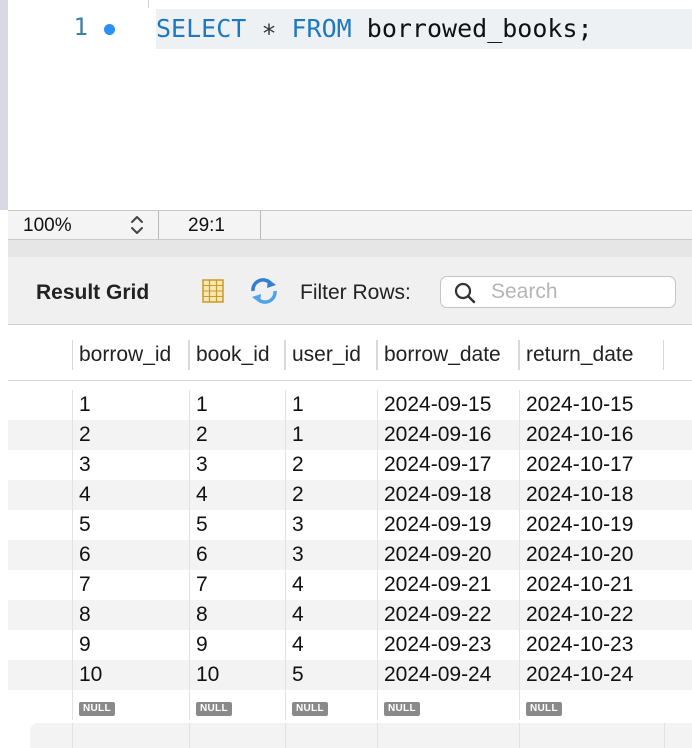 The height and width of the screenshot is (748, 692). I want to click on null-cell-return-date: NULL, so click(591, 705).